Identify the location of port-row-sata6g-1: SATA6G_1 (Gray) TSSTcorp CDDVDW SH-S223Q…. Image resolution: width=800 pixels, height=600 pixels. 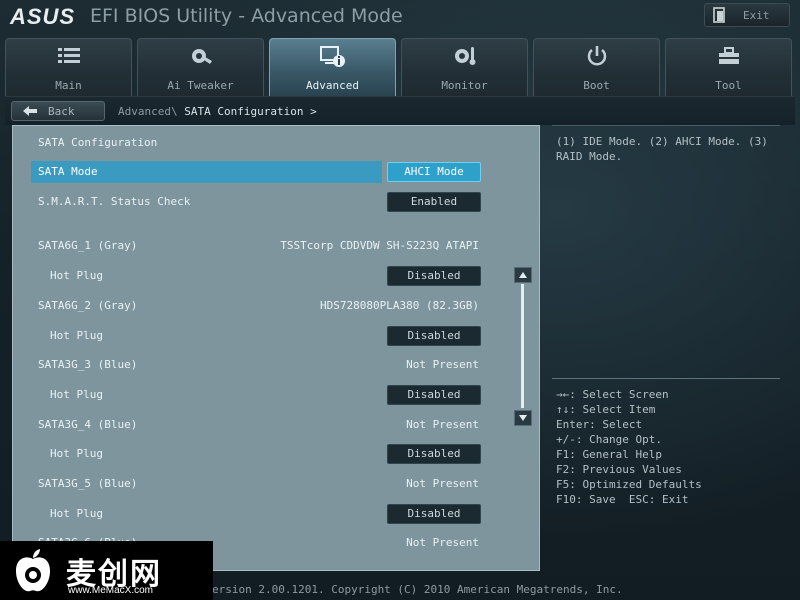
(276, 246).